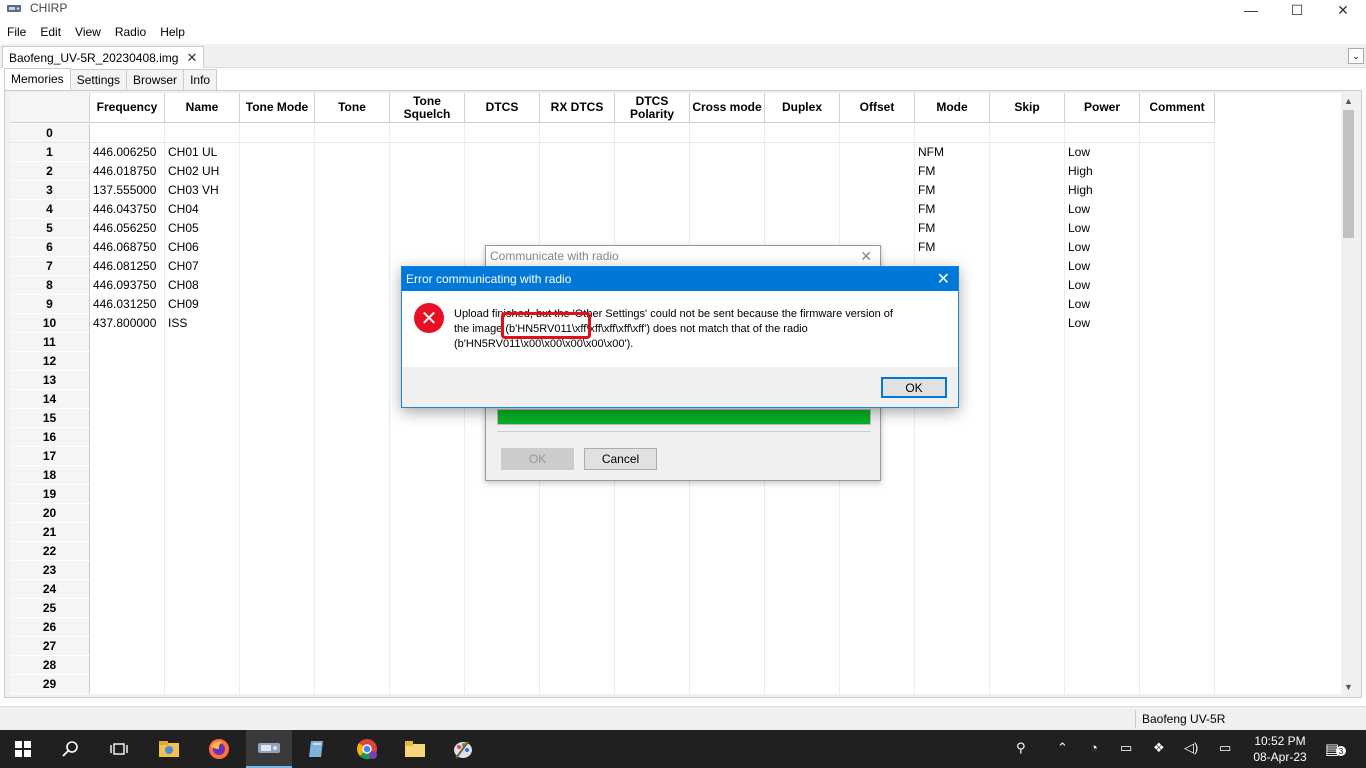 This screenshot has width=1366, height=768. What do you see at coordinates (202, 323) in the screenshot?
I see `grid-cell: ISS` at bounding box center [202, 323].